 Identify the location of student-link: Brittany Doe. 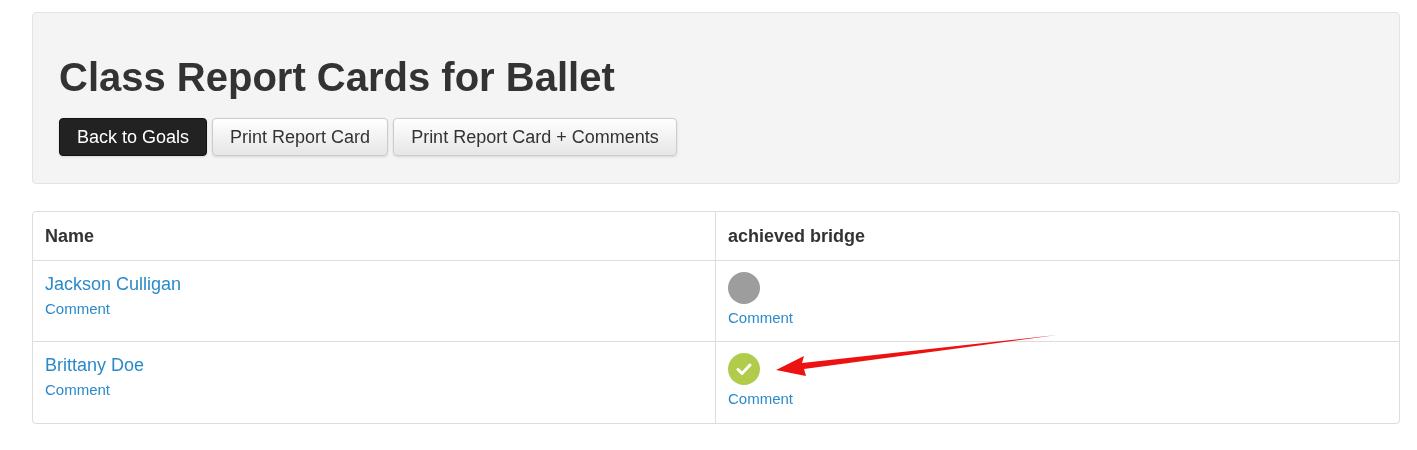
(95, 365).